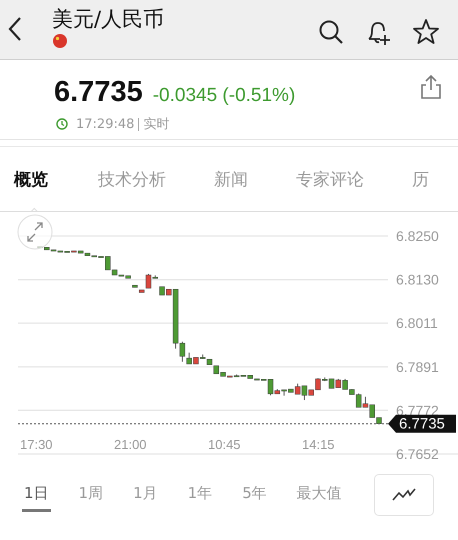  Describe the element at coordinates (200, 495) in the screenshot. I see `range-tab: 1年` at that location.